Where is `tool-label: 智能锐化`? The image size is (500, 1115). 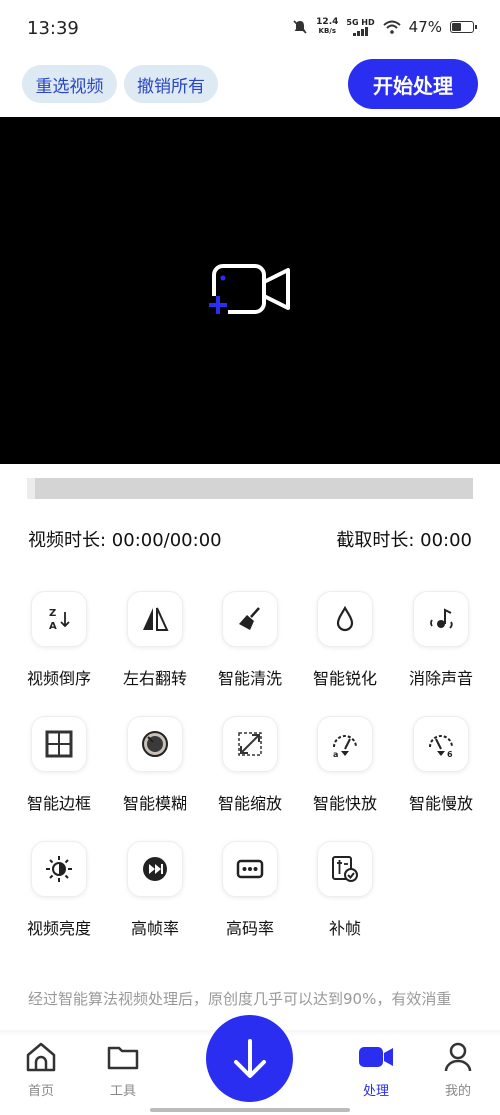 tool-label: 智能锐化 is located at coordinates (344, 678).